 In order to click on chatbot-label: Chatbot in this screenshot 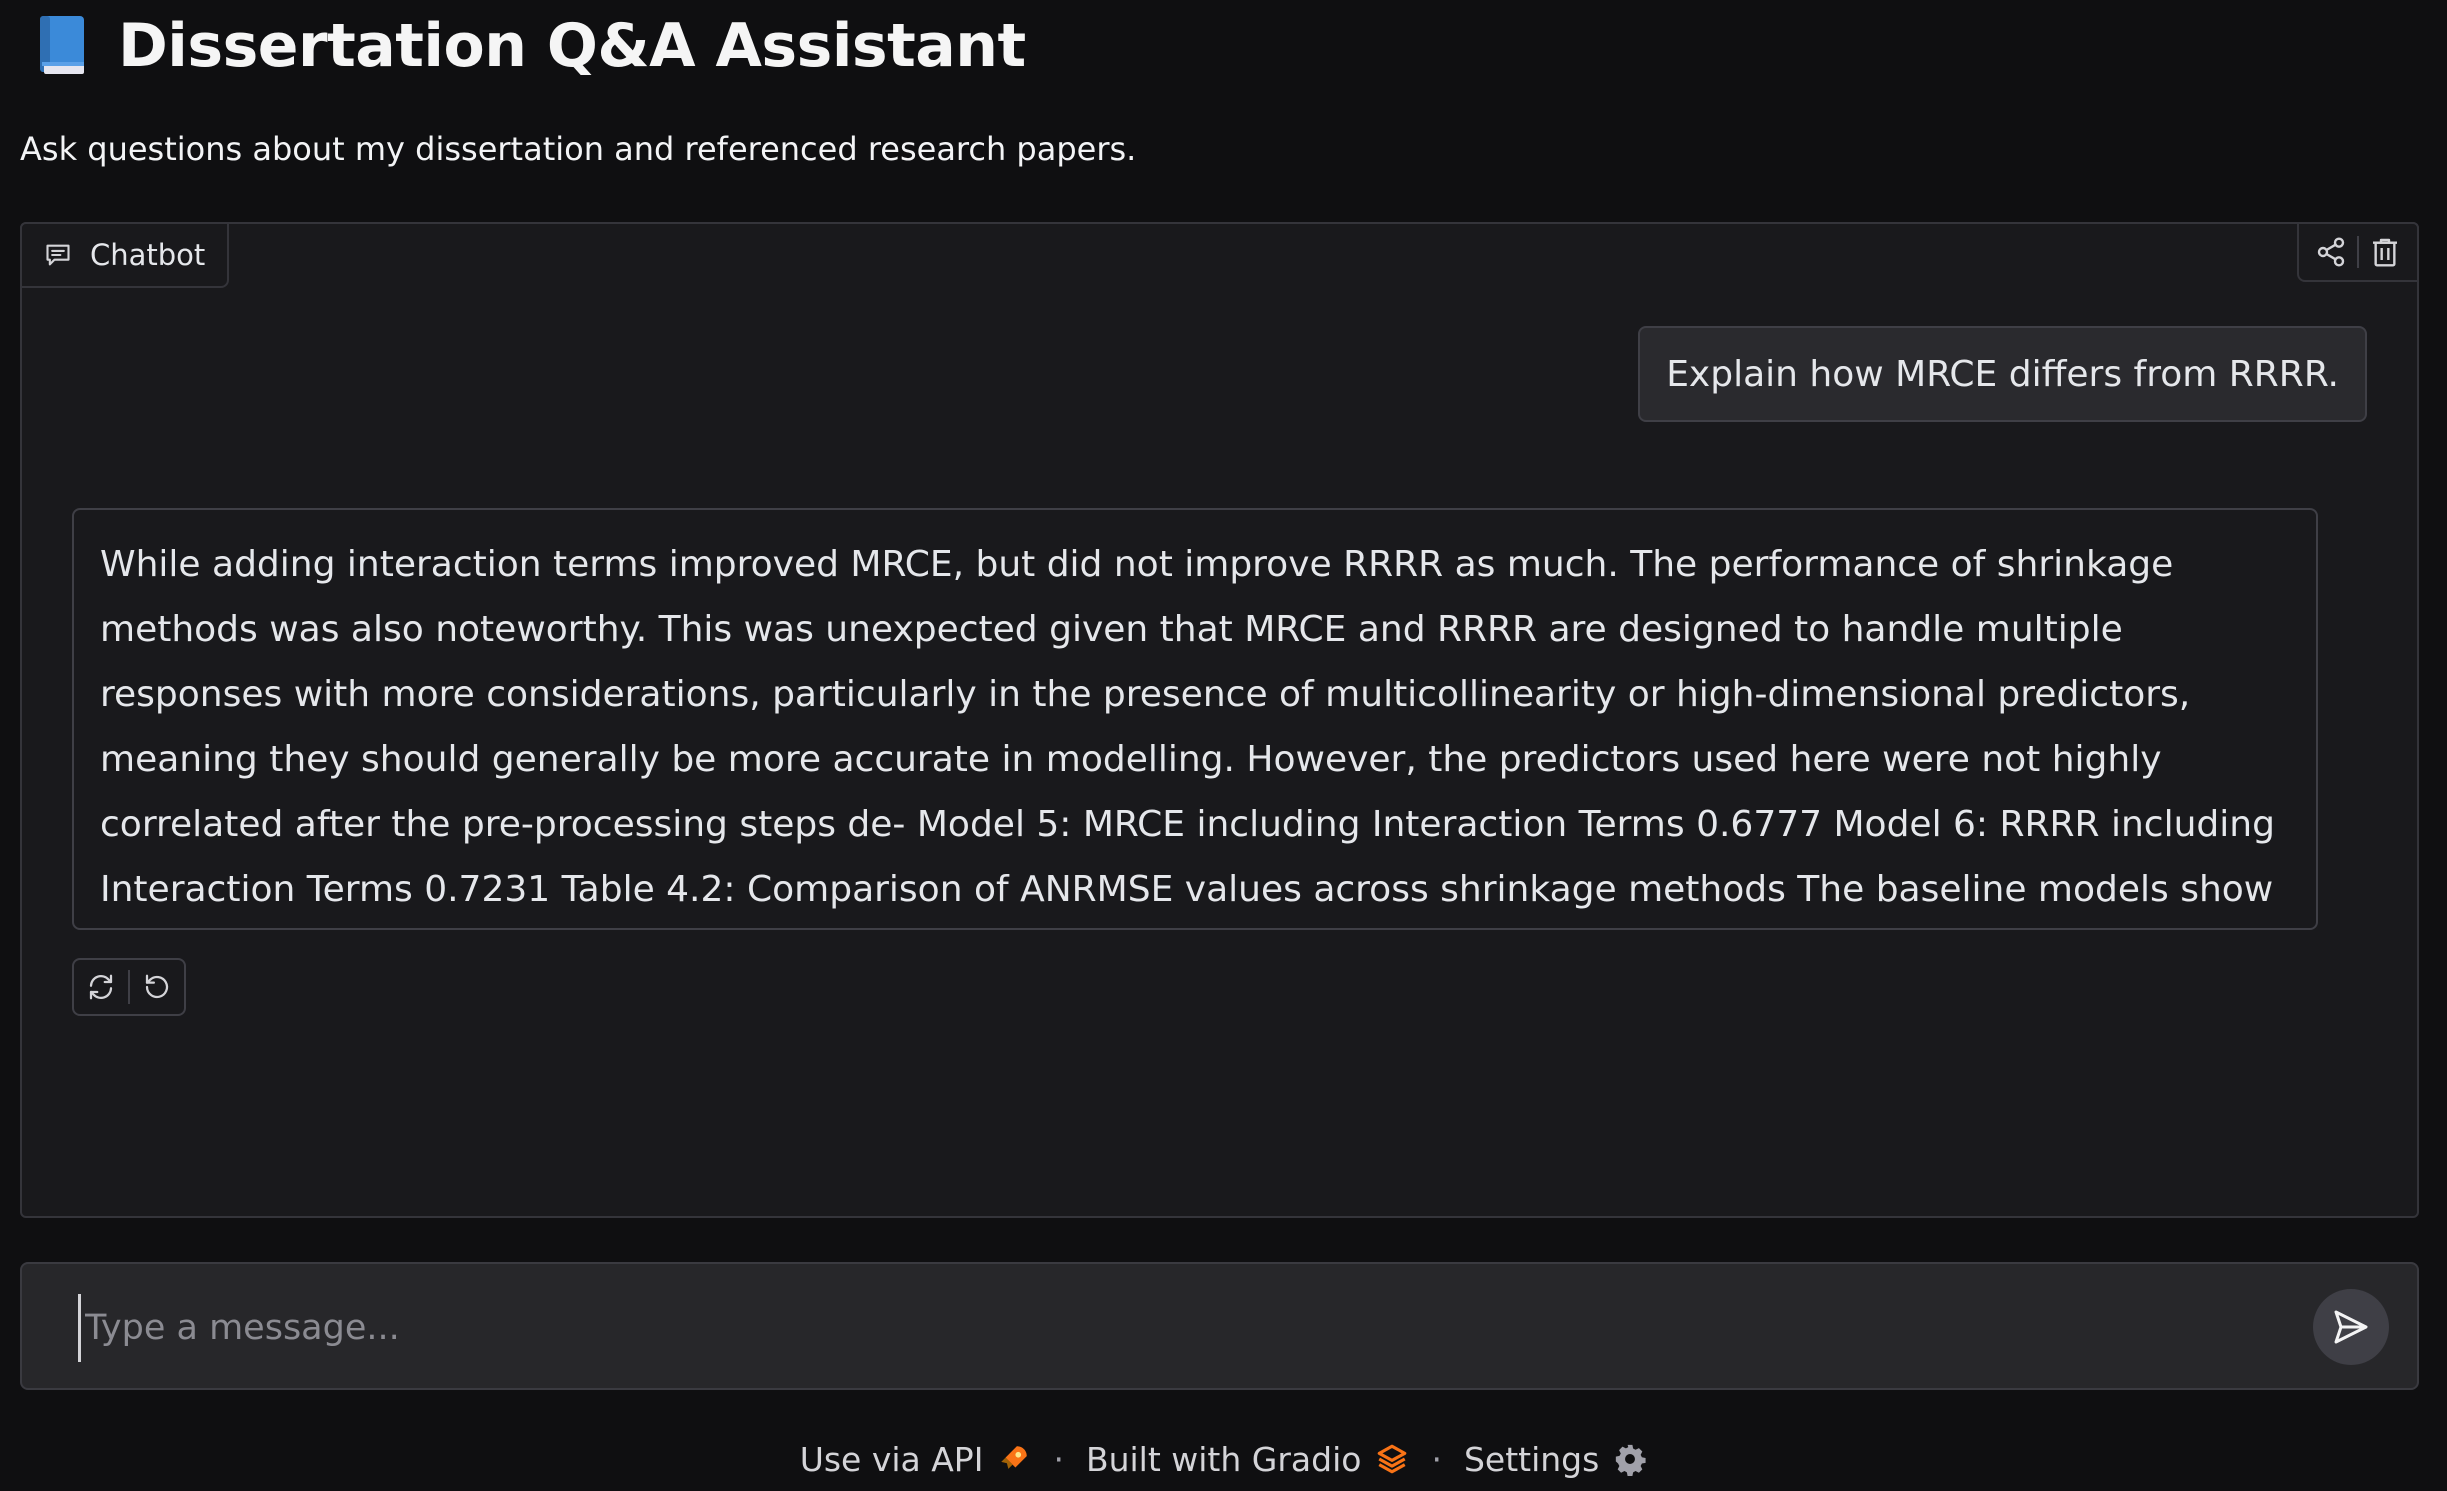, I will do `click(125, 255)`.